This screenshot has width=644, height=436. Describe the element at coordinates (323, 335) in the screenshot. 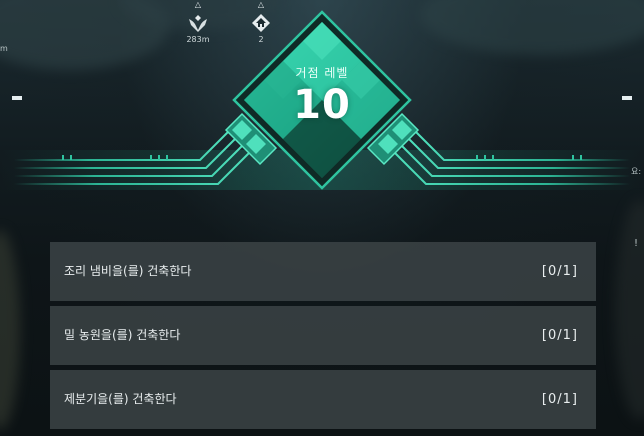

I see `task-row: 밀 농원을(를) 건축한다 [0/1]` at that location.